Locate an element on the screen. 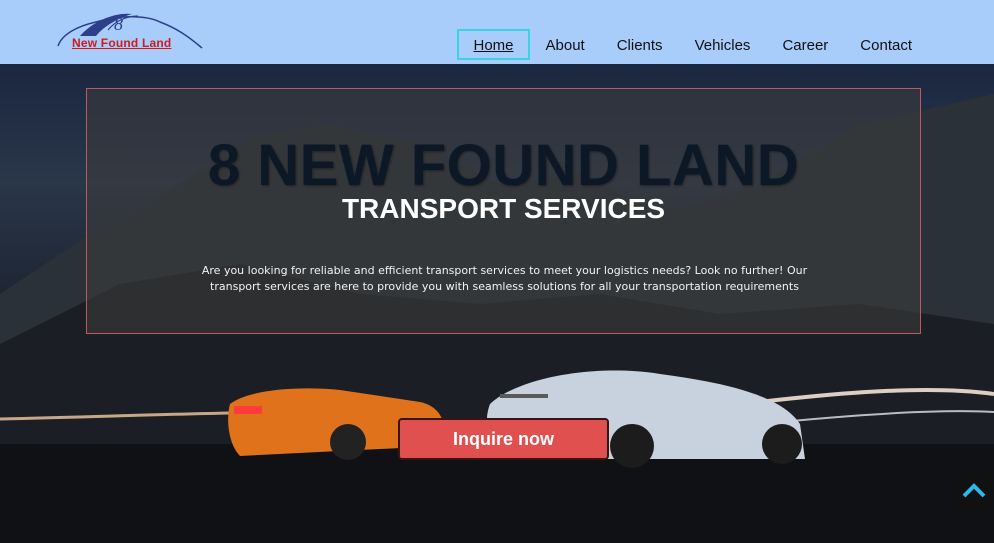  chevron-up-icon is located at coordinates (973, 490).